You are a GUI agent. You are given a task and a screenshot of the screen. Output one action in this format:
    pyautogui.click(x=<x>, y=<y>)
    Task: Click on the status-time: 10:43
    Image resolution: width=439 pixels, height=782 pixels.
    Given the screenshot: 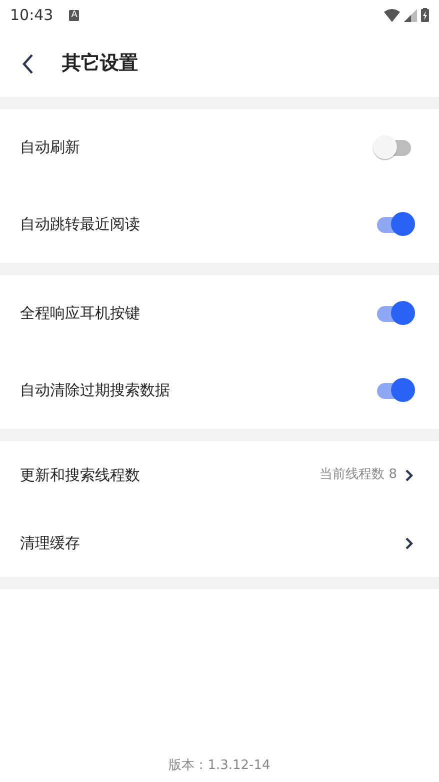 What is the action you would take?
    pyautogui.click(x=32, y=15)
    